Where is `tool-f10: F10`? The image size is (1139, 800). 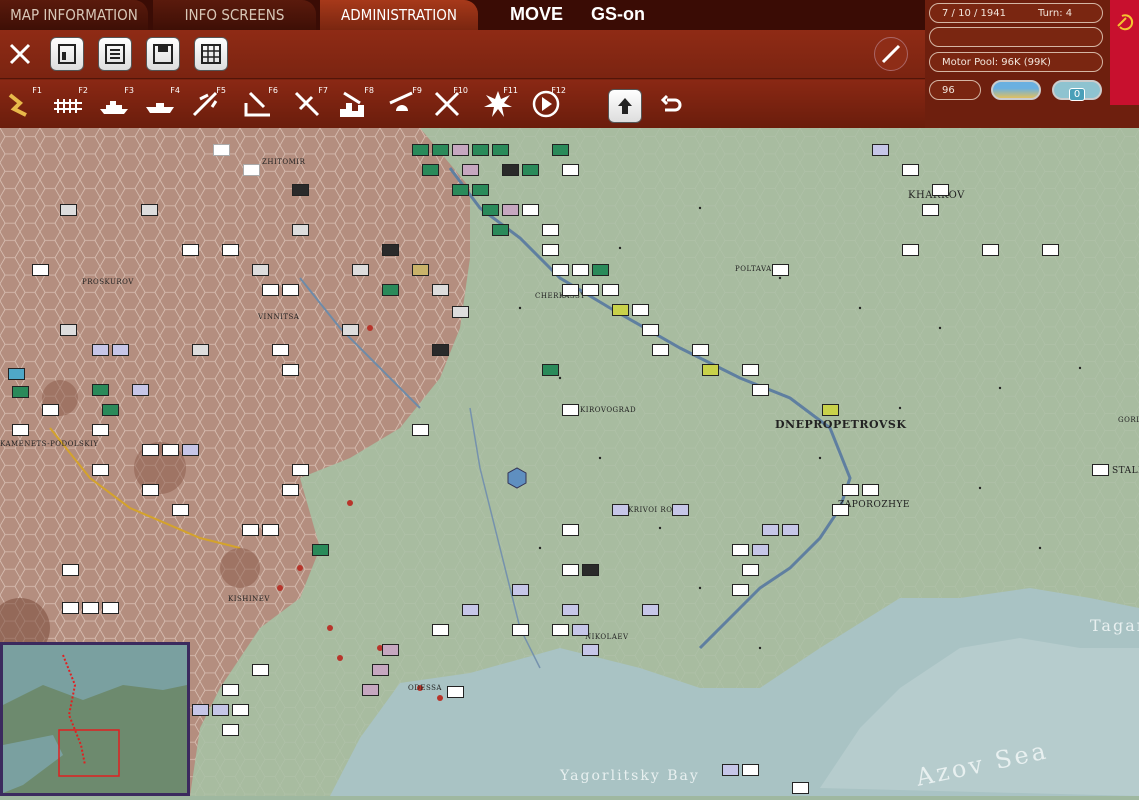 tool-f10: F10 is located at coordinates (448, 104).